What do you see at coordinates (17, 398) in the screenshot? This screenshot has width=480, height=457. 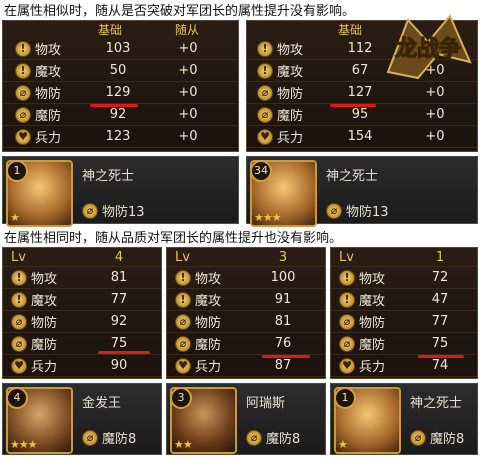 I see `level-badge: 4` at bounding box center [17, 398].